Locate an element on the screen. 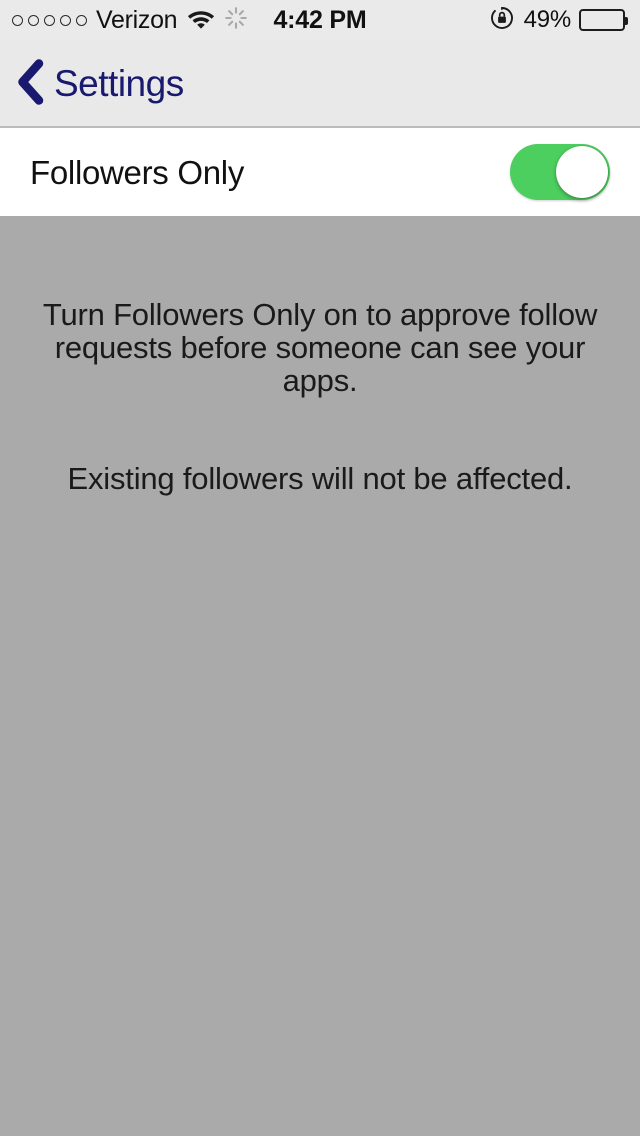 This screenshot has height=1136, width=640. signal-strength-dots is located at coordinates (49, 20).